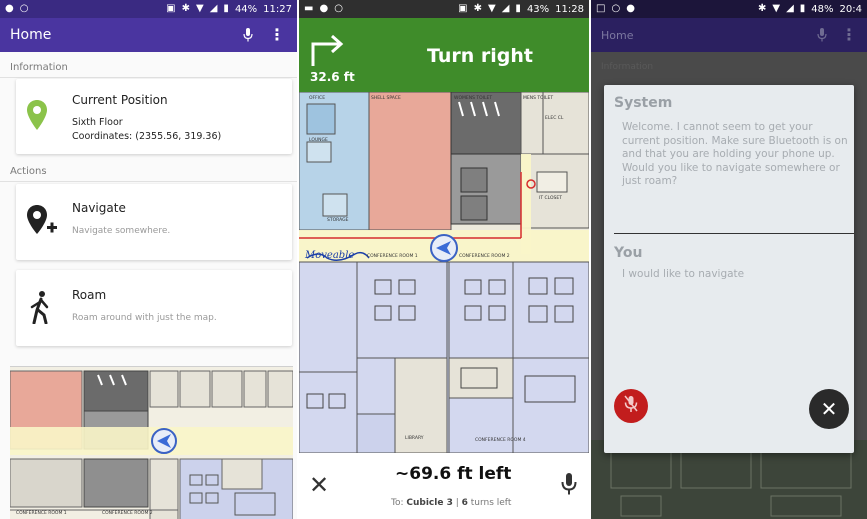 This screenshot has width=867, height=519. What do you see at coordinates (538, 9) in the screenshot?
I see `battery-percent: 43%` at bounding box center [538, 9].